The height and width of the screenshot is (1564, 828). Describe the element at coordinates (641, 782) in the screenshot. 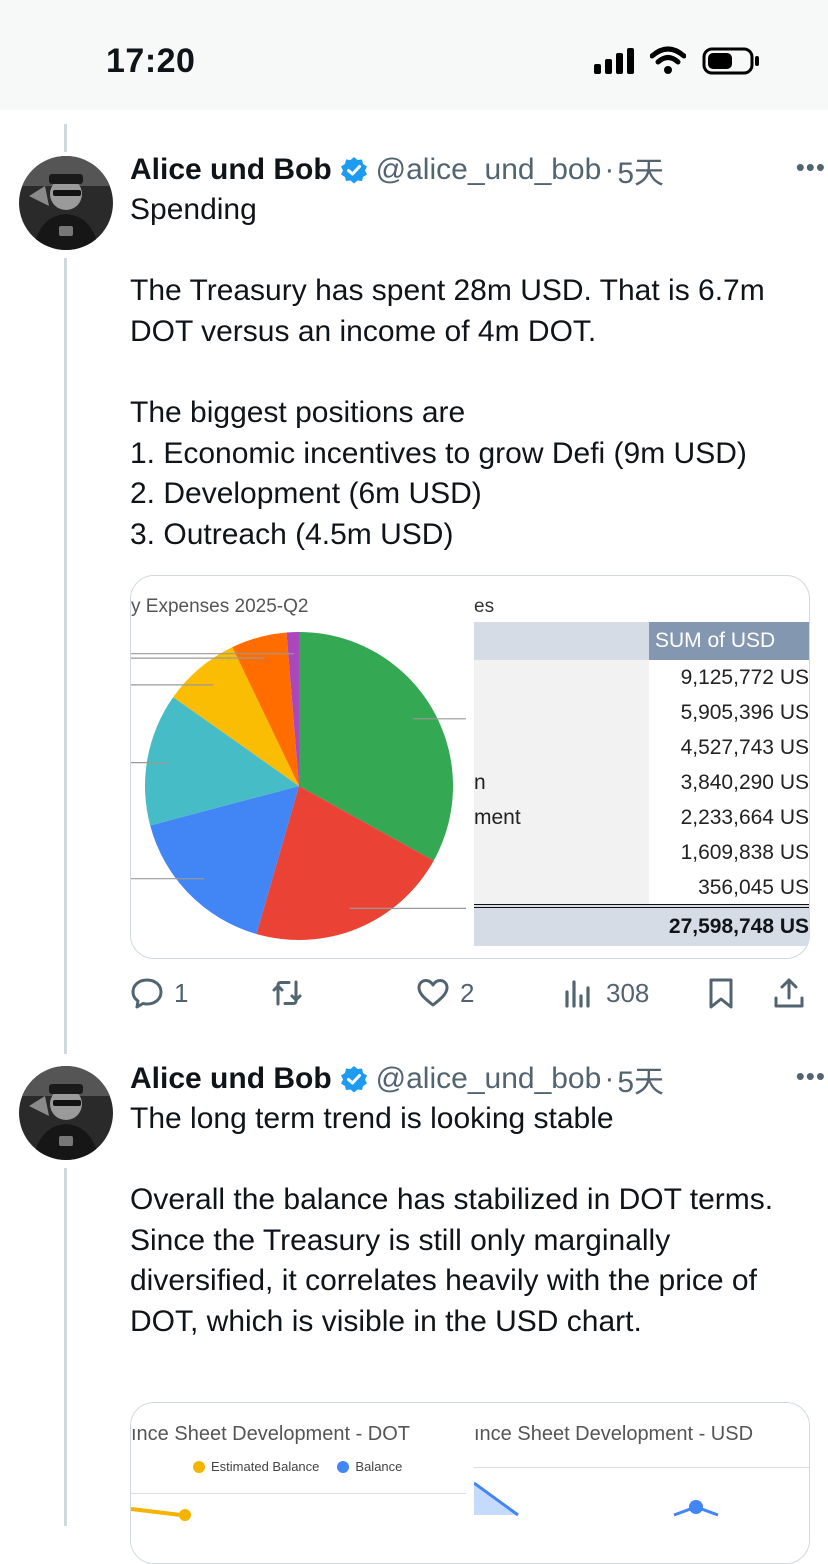

I see `table-row: n 3,840,290 US` at that location.